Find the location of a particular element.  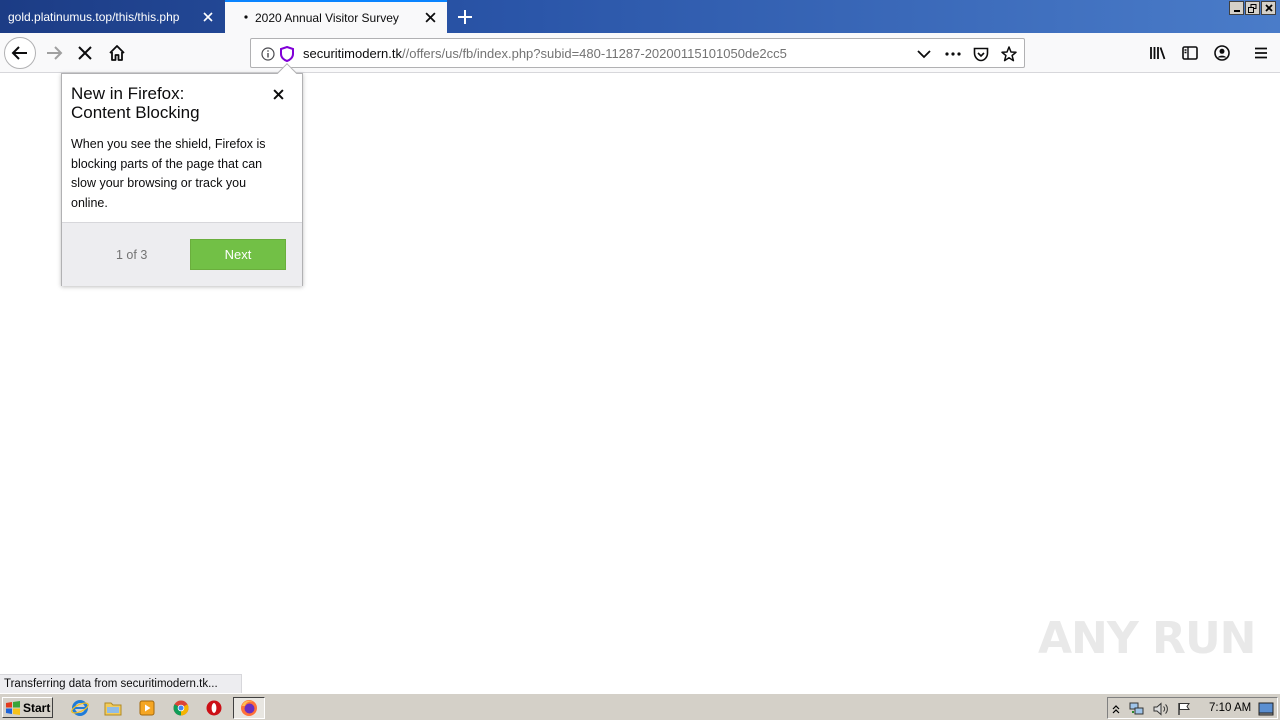

window-controls is located at coordinates (1252, 8).